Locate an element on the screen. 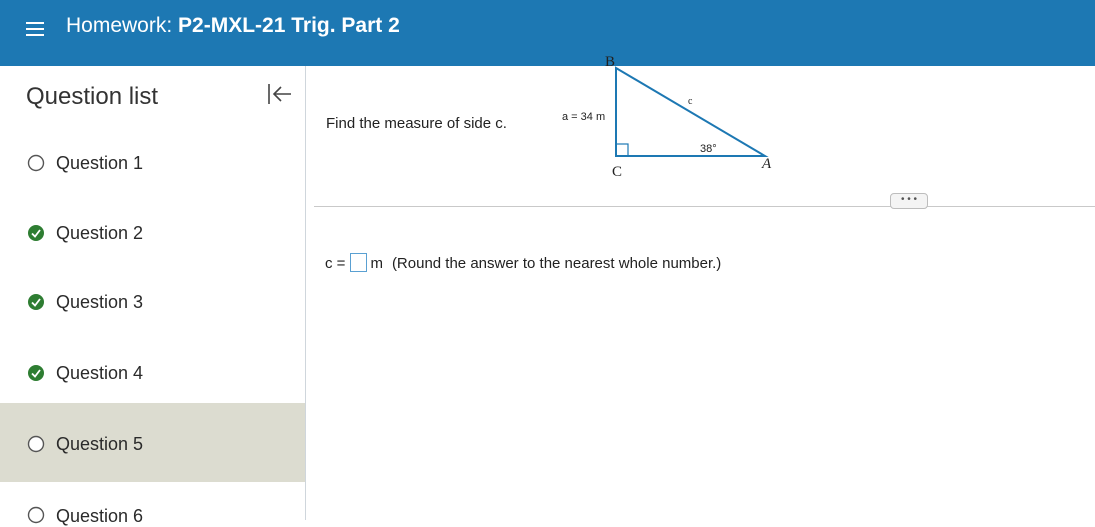  question-label: Question 3 is located at coordinates (100, 302).